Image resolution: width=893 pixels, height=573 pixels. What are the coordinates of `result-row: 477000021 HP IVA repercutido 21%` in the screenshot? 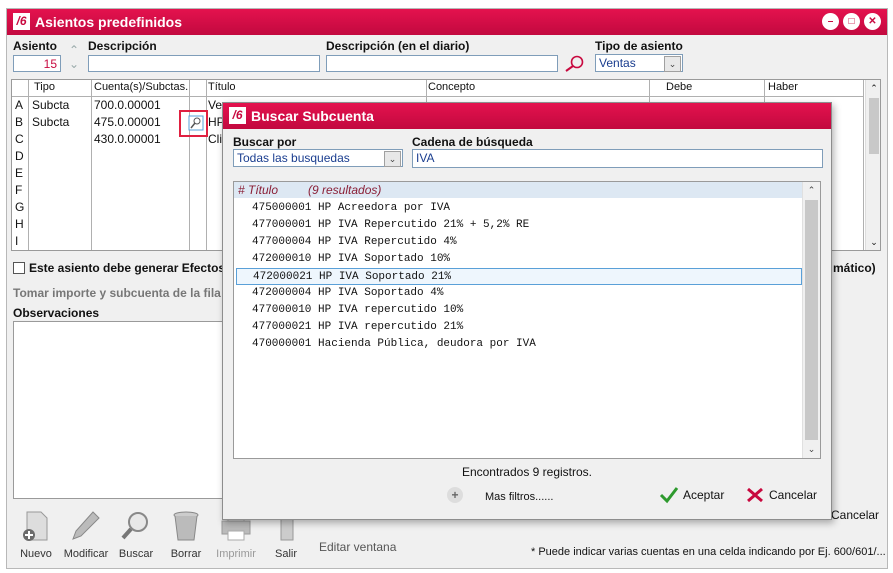 It's located at (519, 327).